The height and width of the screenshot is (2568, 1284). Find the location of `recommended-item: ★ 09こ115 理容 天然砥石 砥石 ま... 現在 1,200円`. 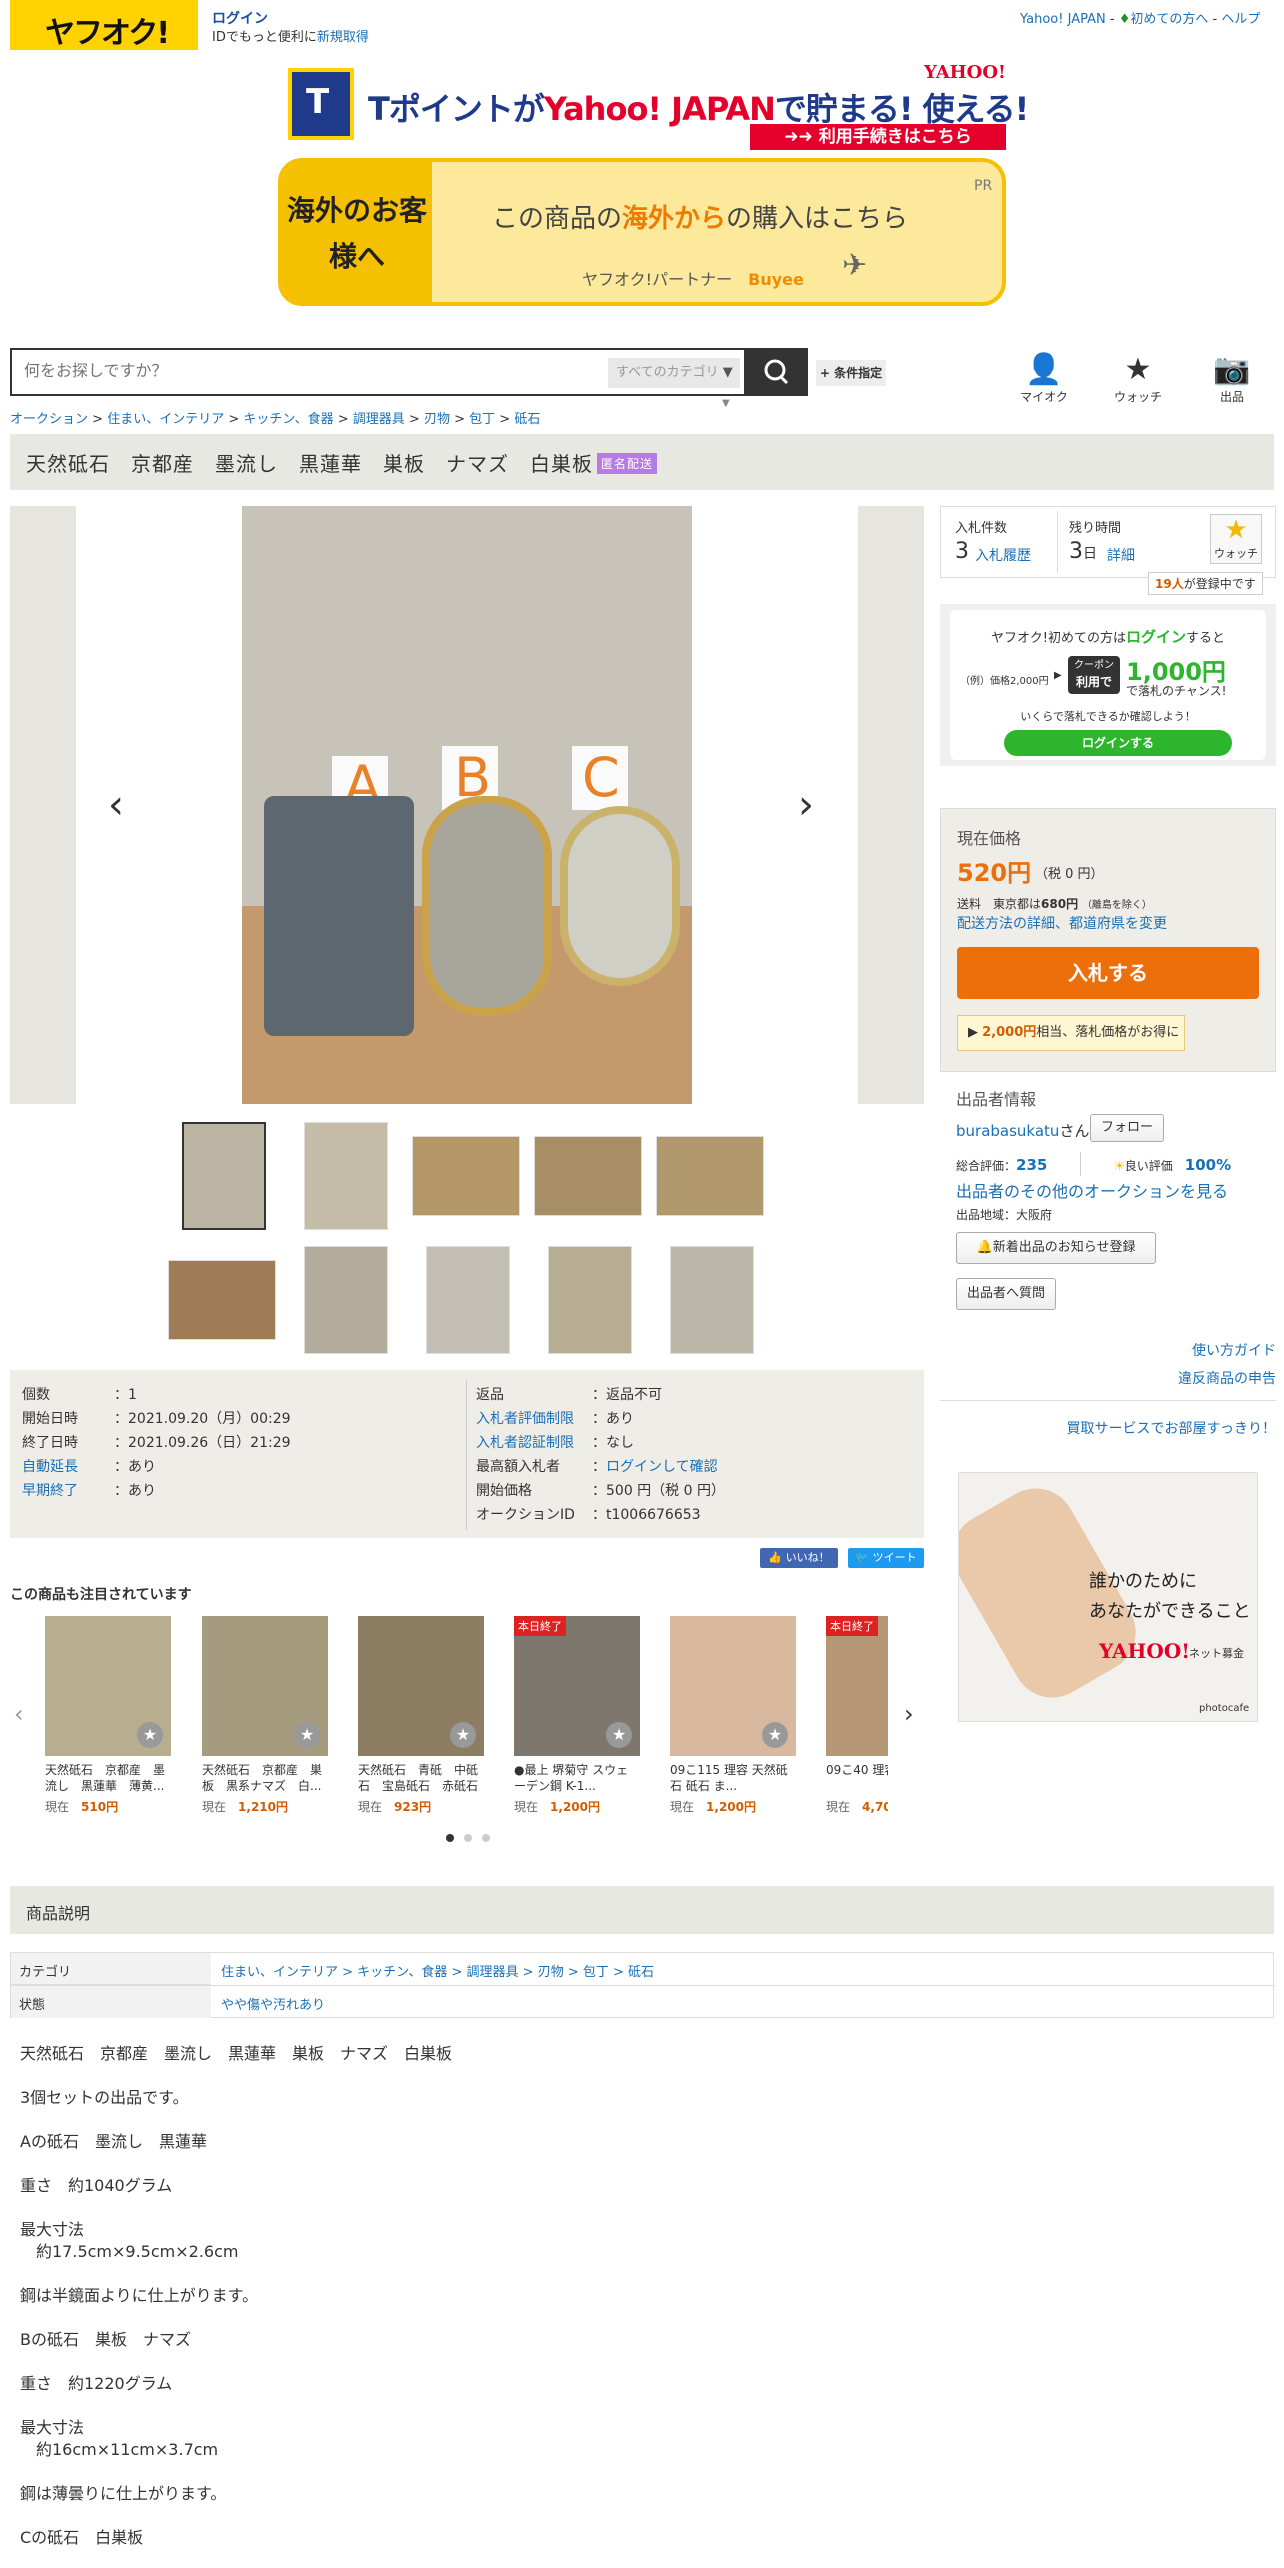

recommended-item: ★ 09こ115 理容 天然砥石 砥石 ま... 現在 1,200円 is located at coordinates (733, 1715).